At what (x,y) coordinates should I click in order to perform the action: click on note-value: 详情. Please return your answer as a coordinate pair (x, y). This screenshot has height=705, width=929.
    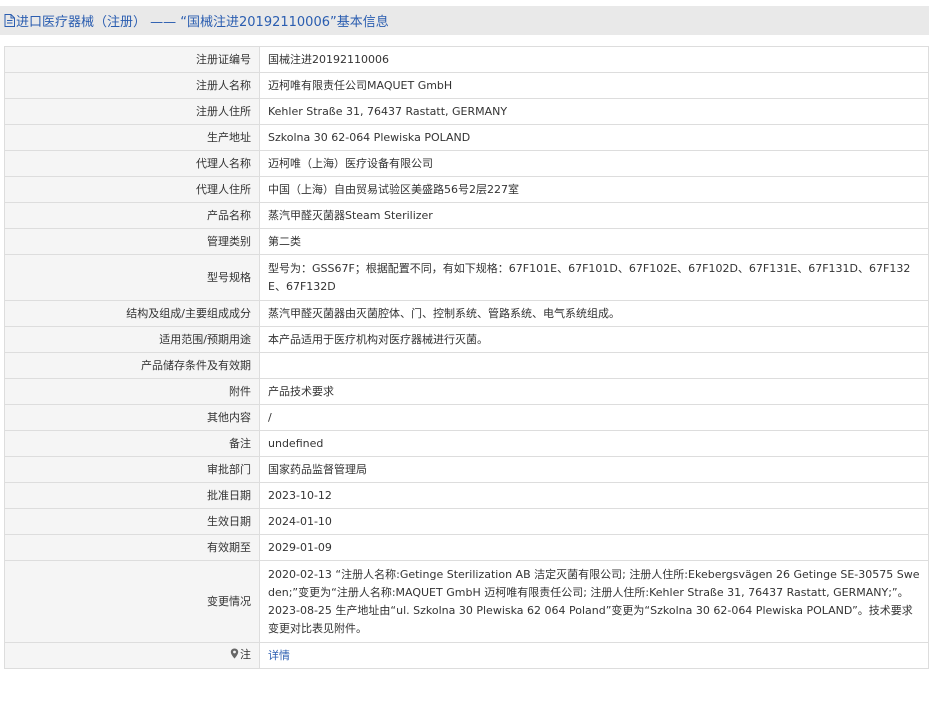
    Looking at the image, I should click on (594, 655).